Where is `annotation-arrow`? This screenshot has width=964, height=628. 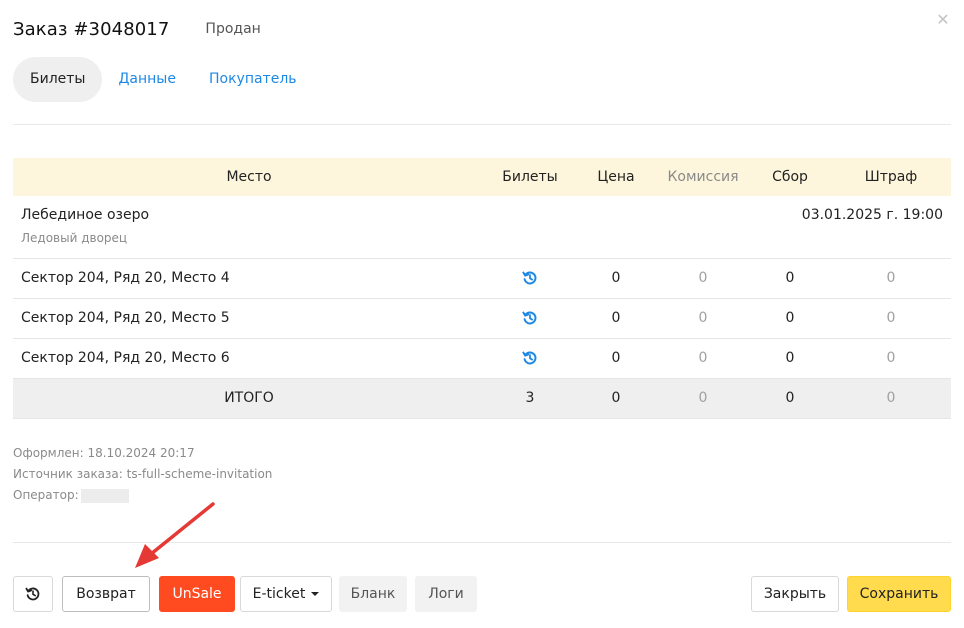
annotation-arrow is located at coordinates (175, 535).